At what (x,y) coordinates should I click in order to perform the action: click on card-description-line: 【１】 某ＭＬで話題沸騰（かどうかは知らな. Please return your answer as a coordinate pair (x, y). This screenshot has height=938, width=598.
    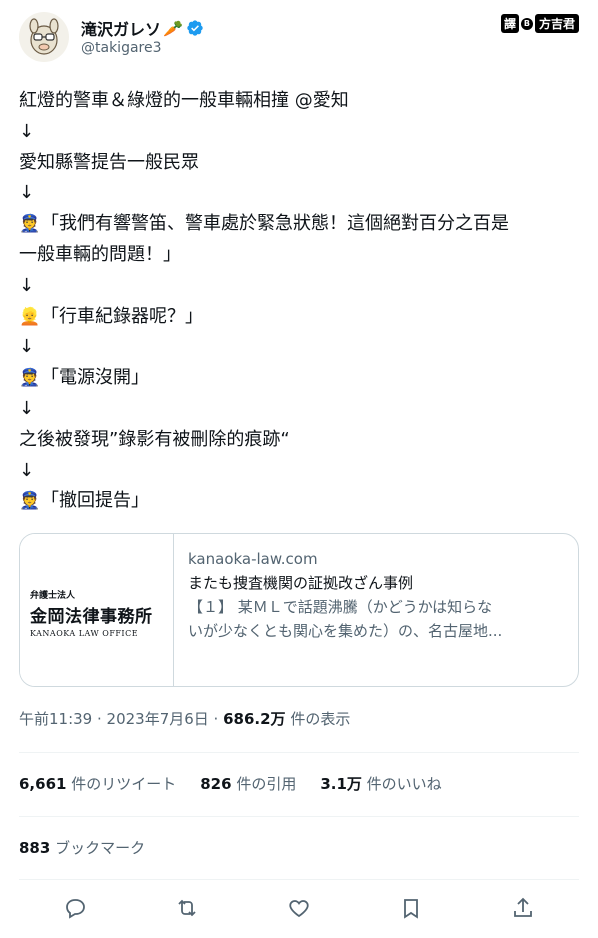
    Looking at the image, I should click on (340, 607).